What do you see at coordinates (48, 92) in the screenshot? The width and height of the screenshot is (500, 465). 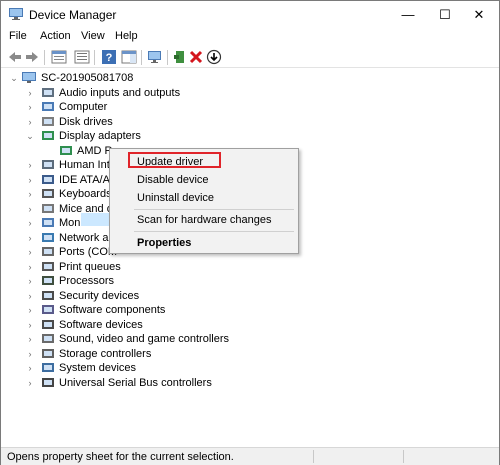 I see `speaker-icon` at bounding box center [48, 92].